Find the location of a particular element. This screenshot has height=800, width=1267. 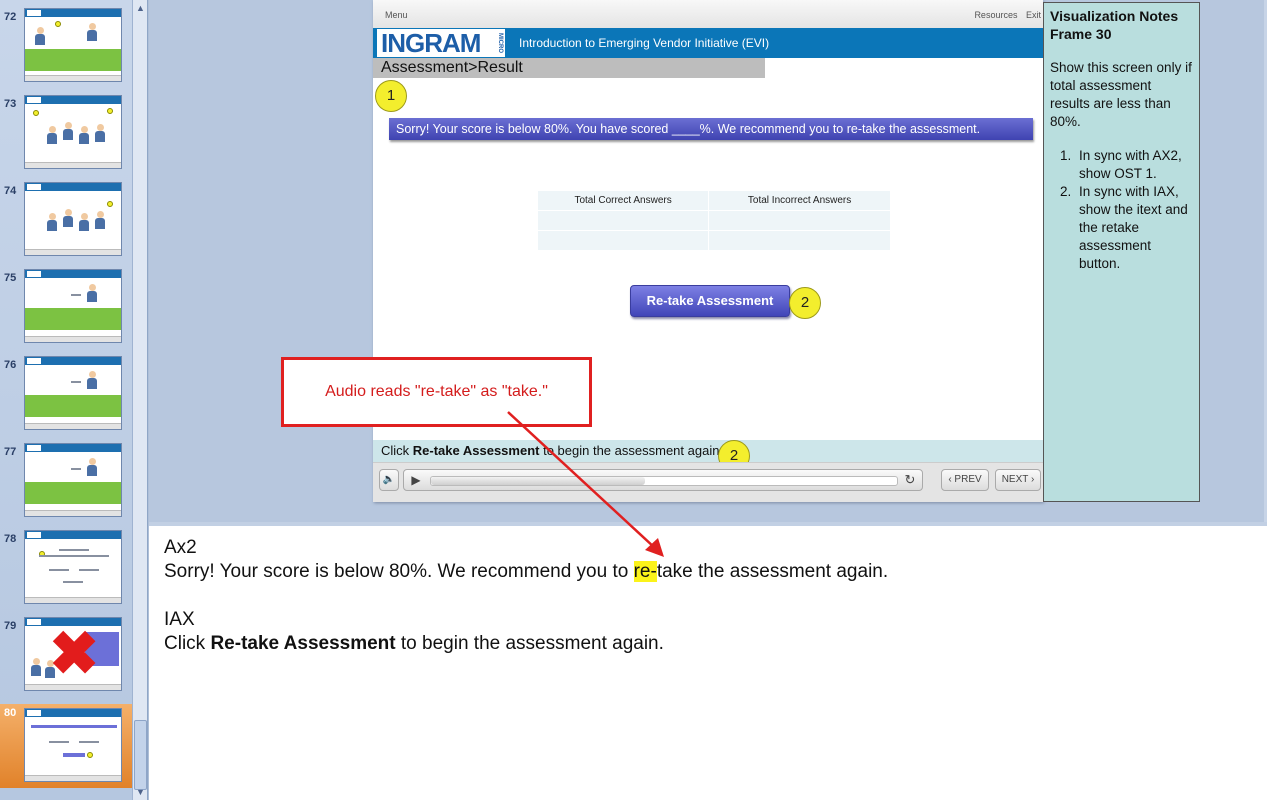

x-mark-icon: ✖ is located at coordinates (74, 653).